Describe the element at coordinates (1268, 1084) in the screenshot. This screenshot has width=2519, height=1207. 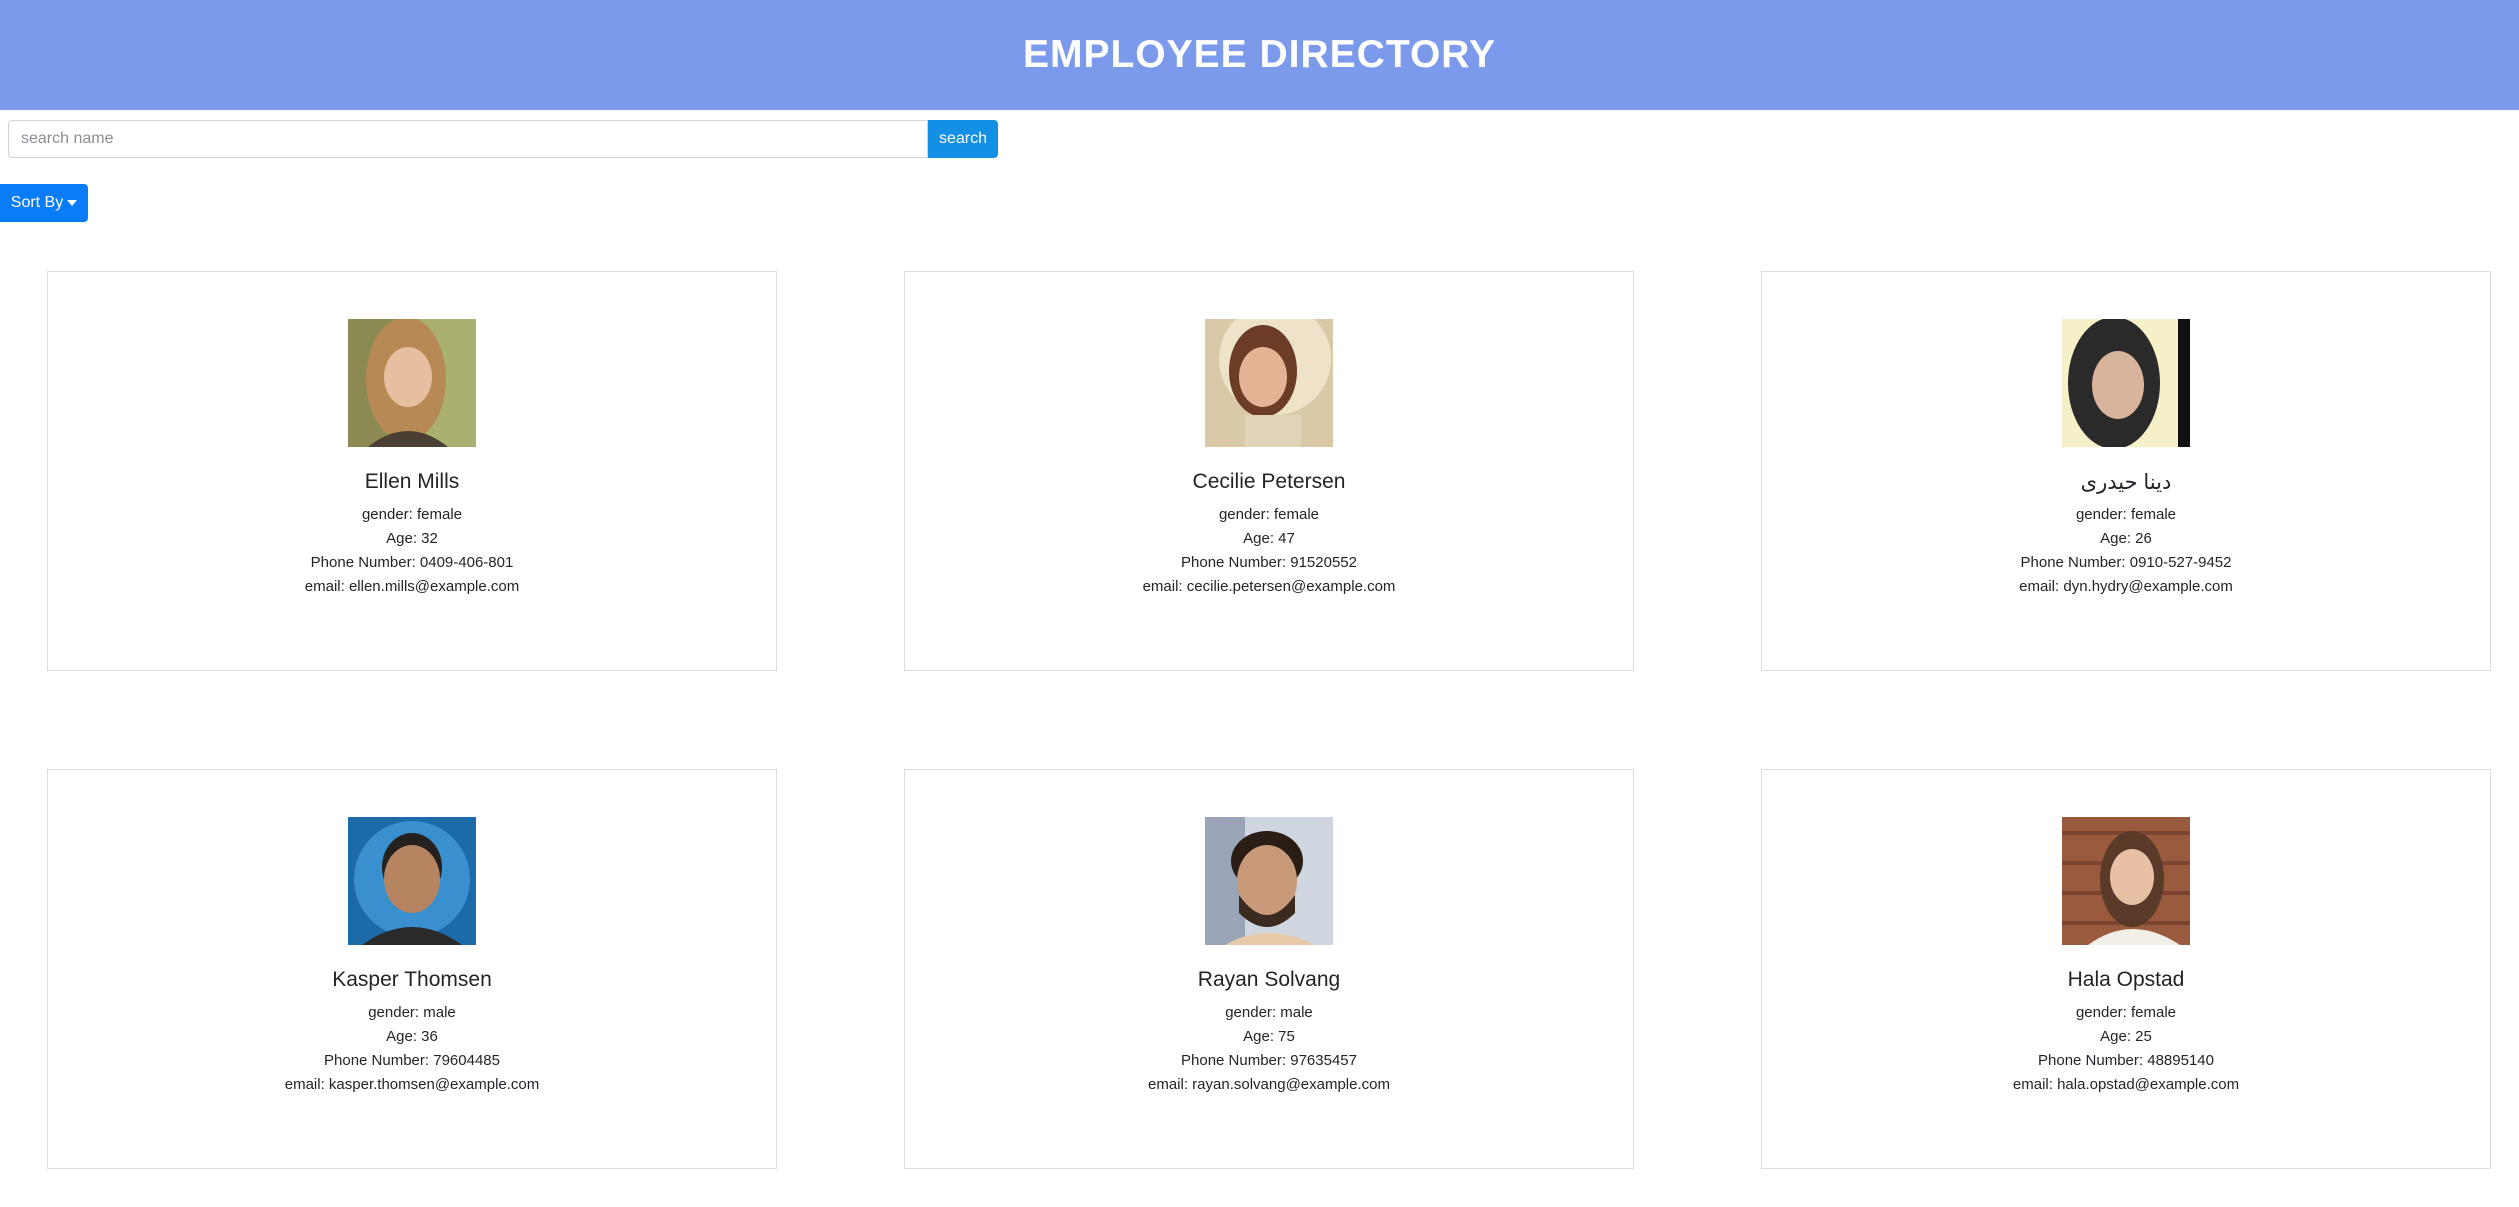
I see `employee-email: email: rayan.solvang@example.com` at that location.